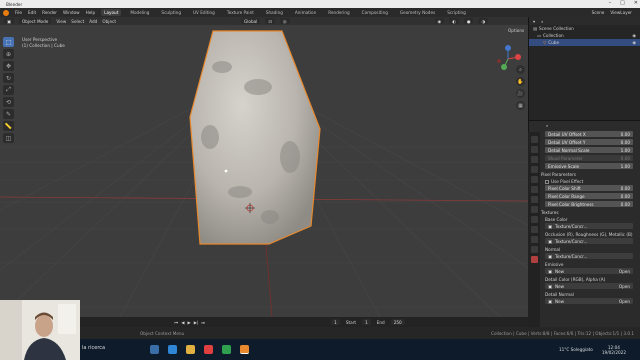  I want to click on tool-tab-icon, so click(534, 139).